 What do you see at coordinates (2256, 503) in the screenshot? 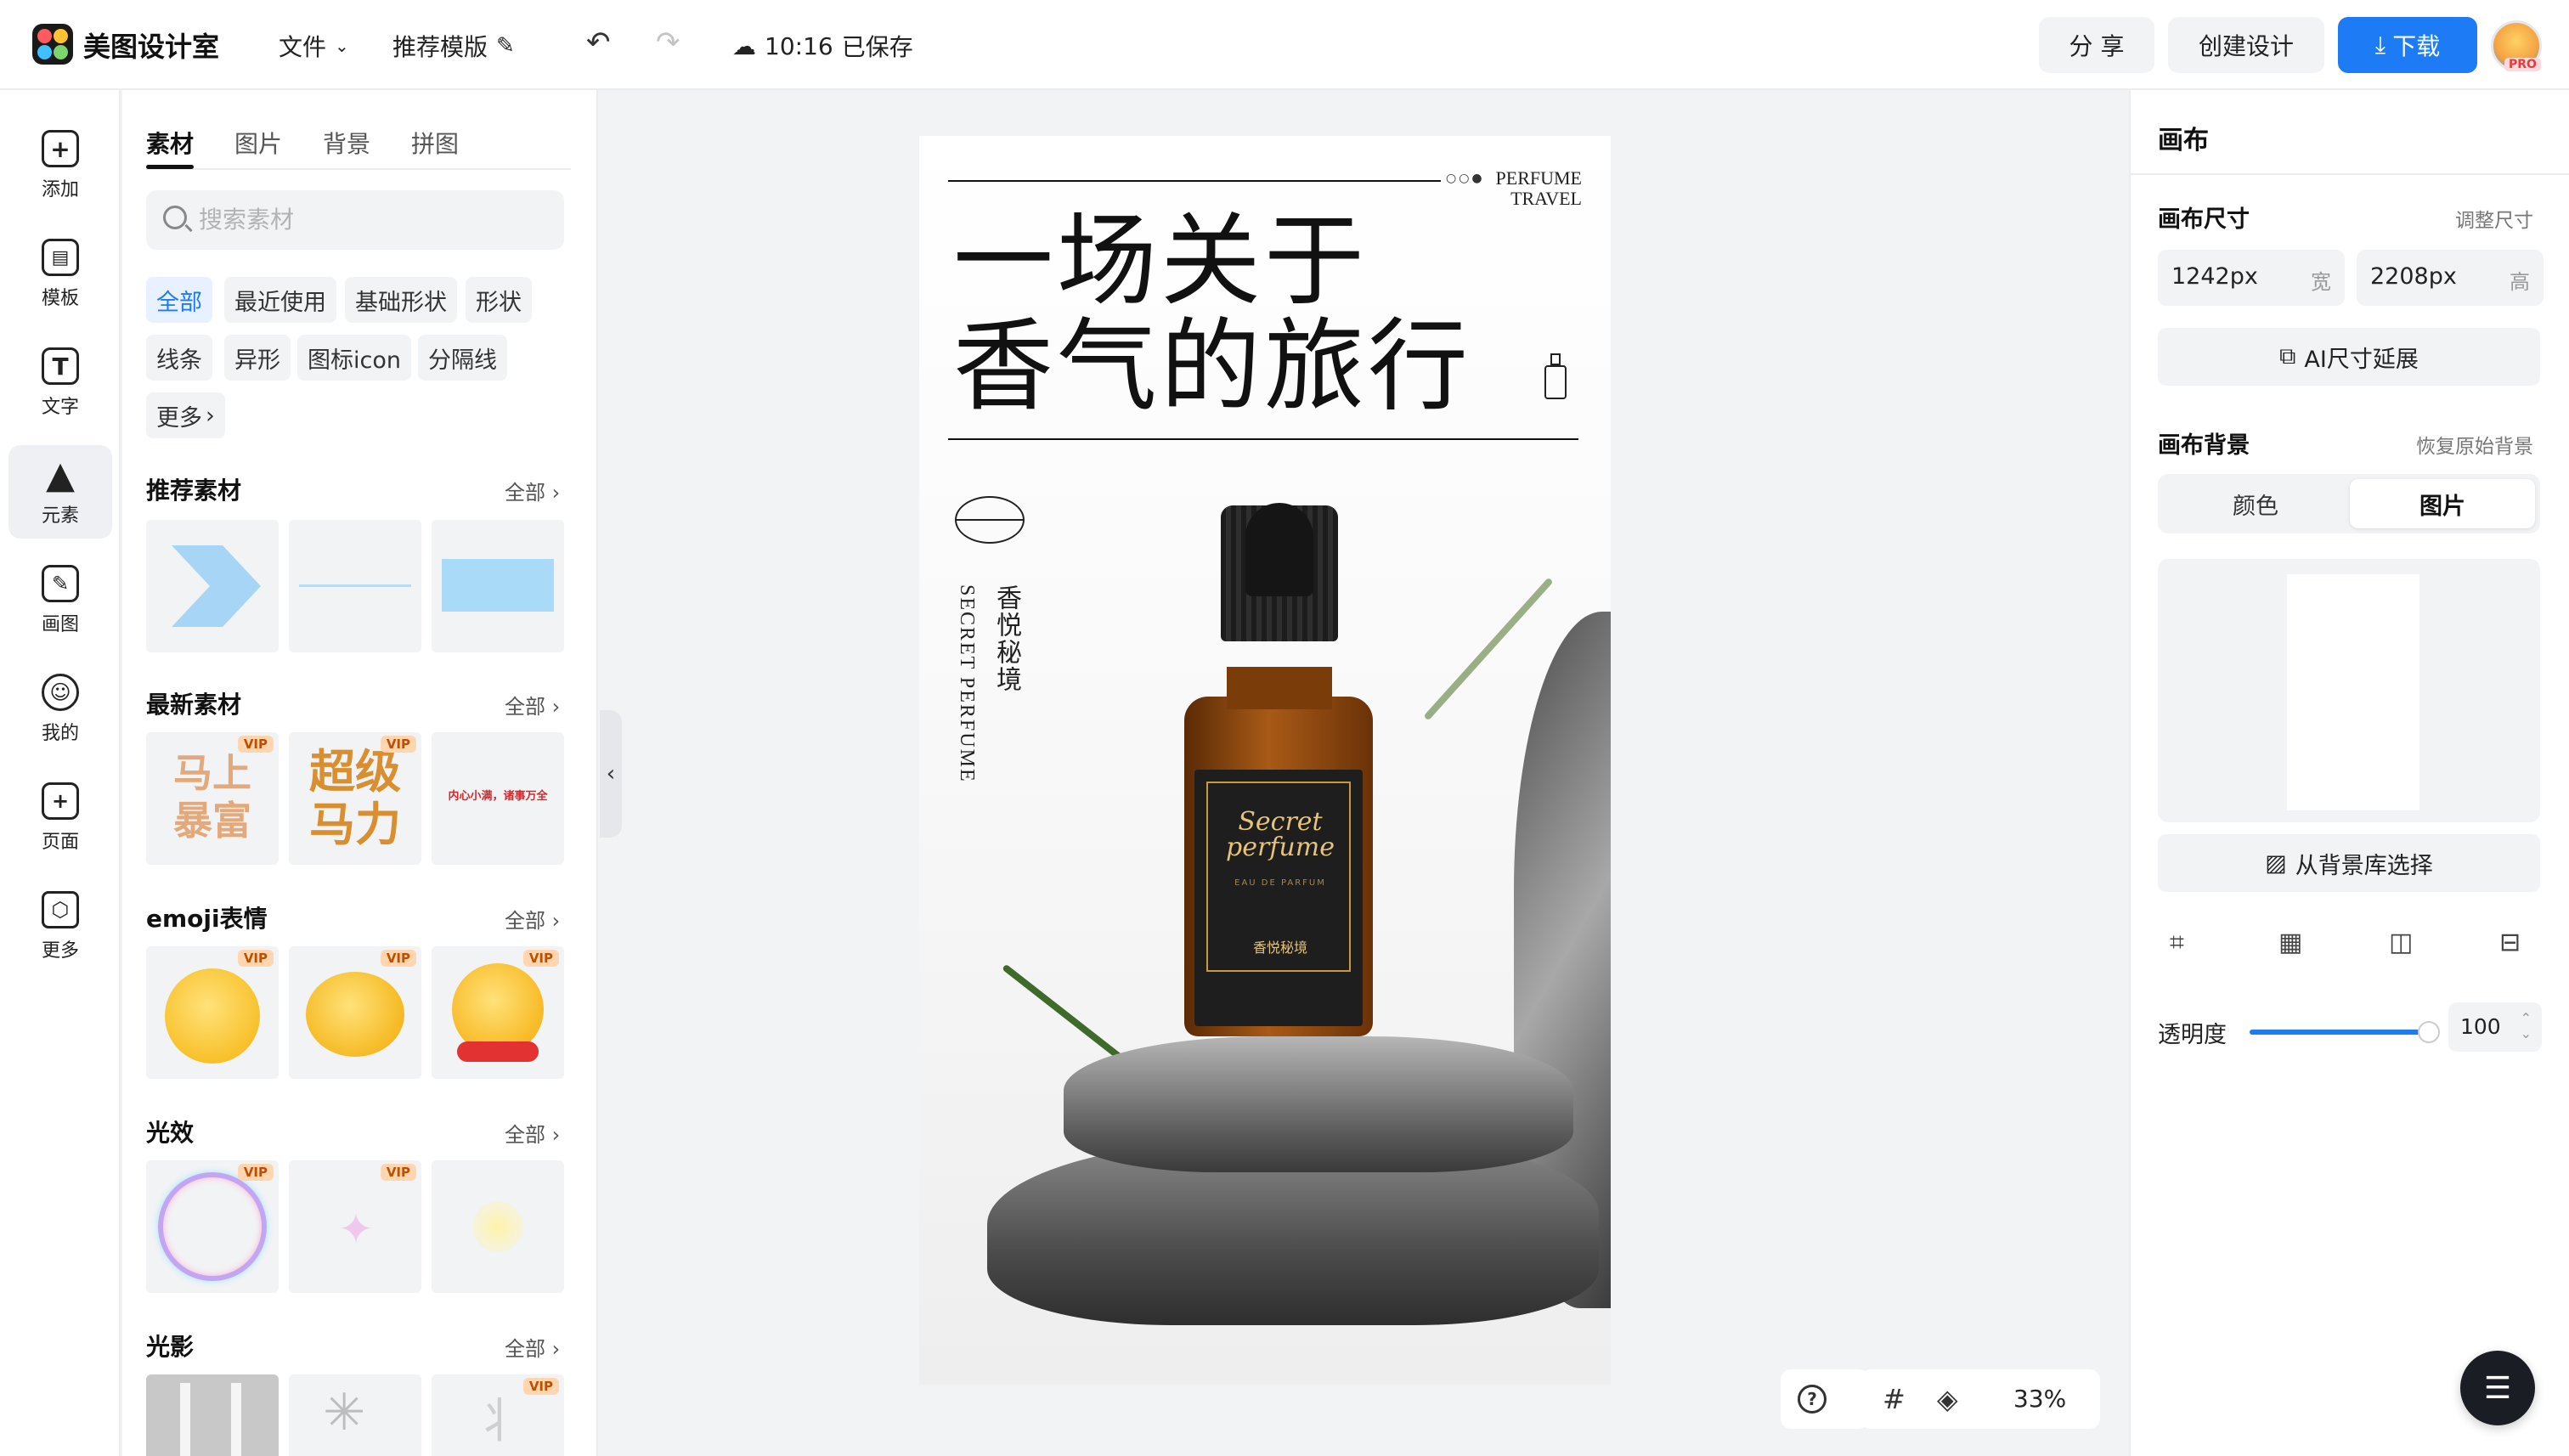
I see `seg-color: 颜色` at bounding box center [2256, 503].